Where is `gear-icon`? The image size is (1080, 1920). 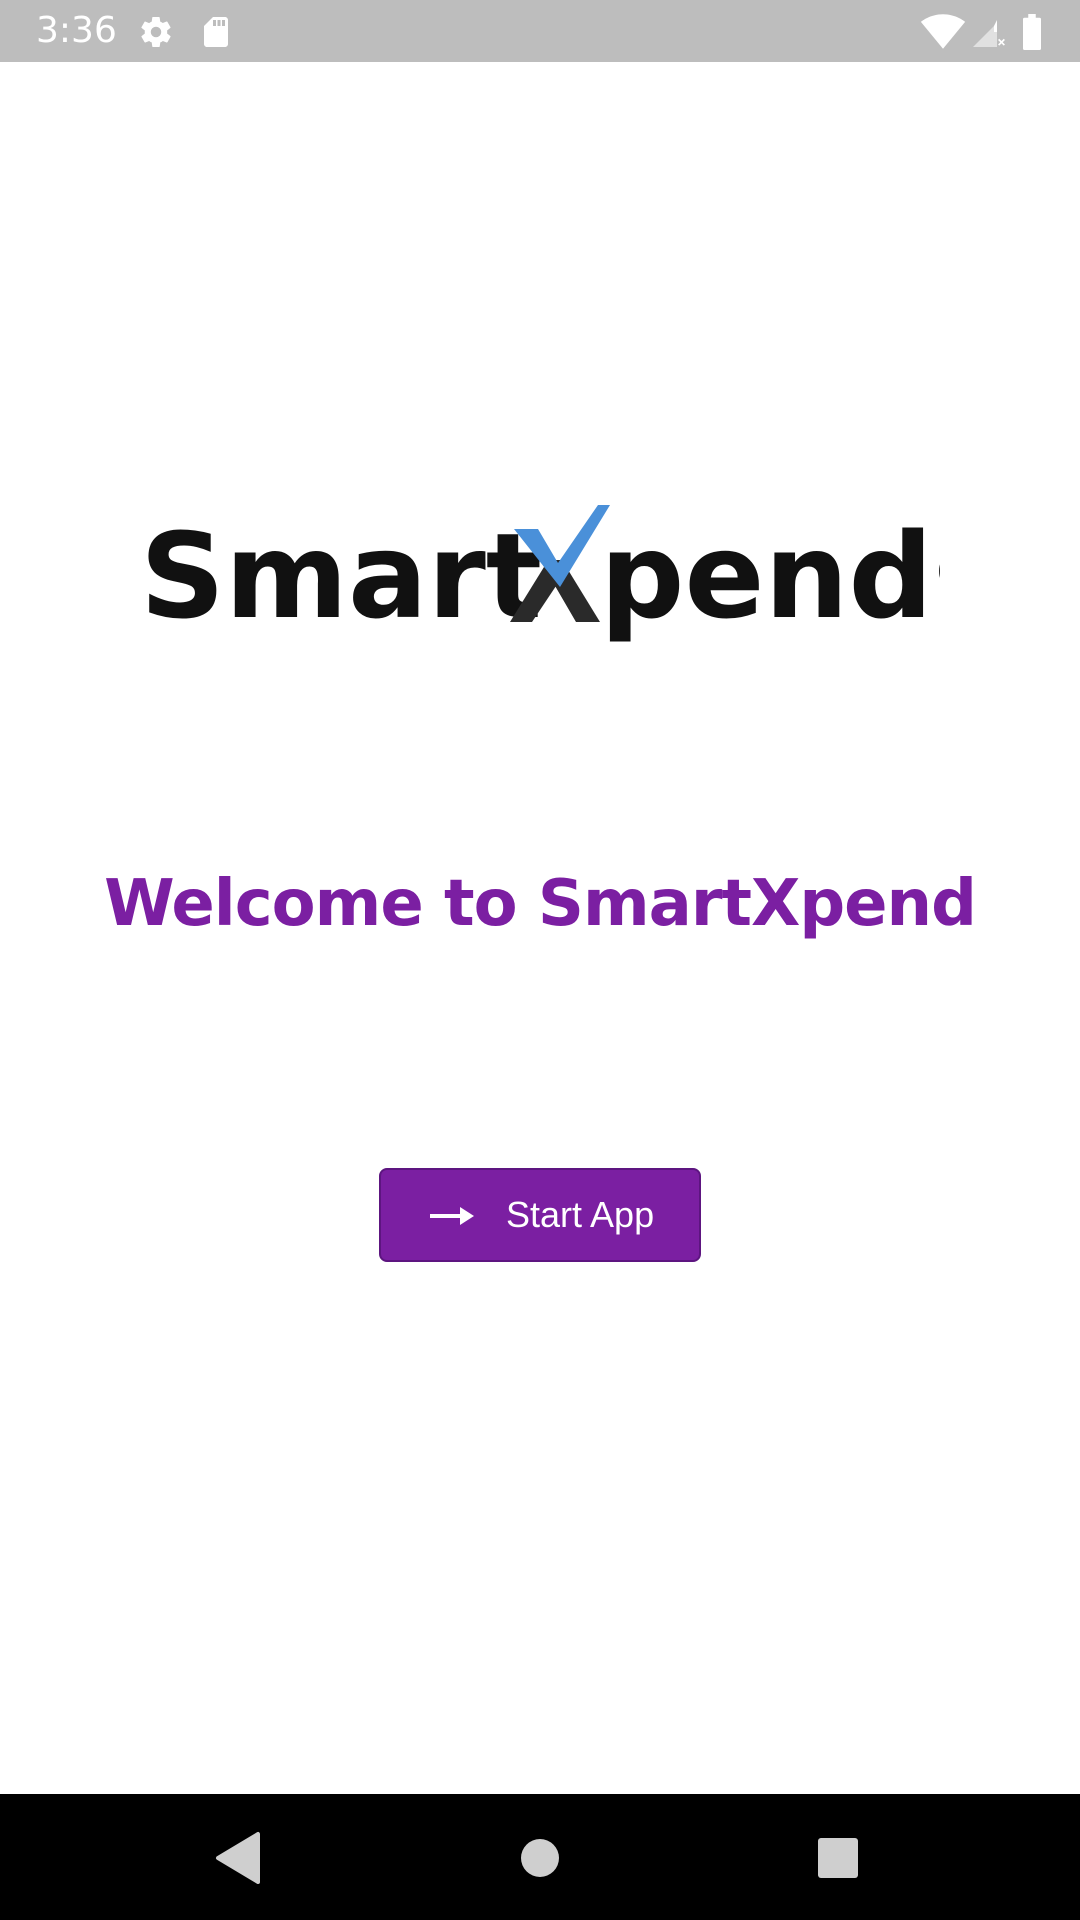
gear-icon is located at coordinates (156, 32).